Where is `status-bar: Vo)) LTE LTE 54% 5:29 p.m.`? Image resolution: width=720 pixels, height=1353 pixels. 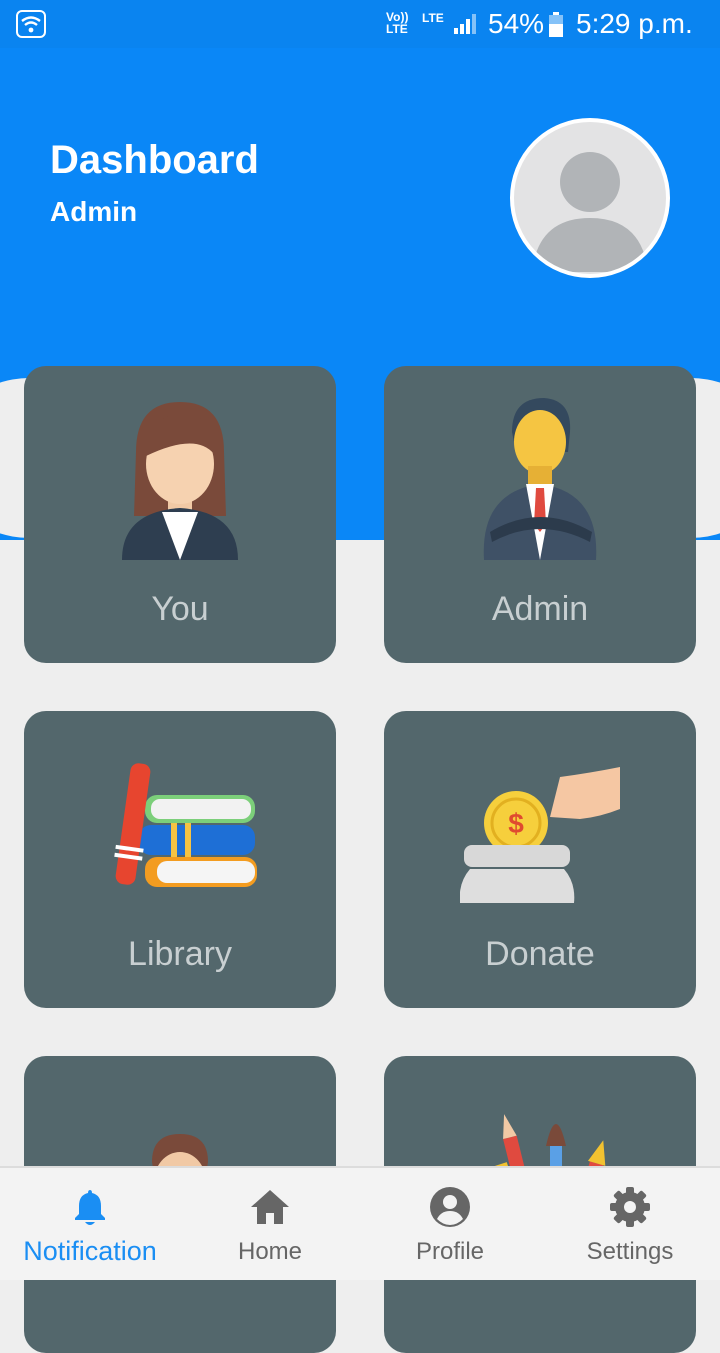 status-bar: Vo)) LTE LTE 54% 5:29 p.m. is located at coordinates (360, 24).